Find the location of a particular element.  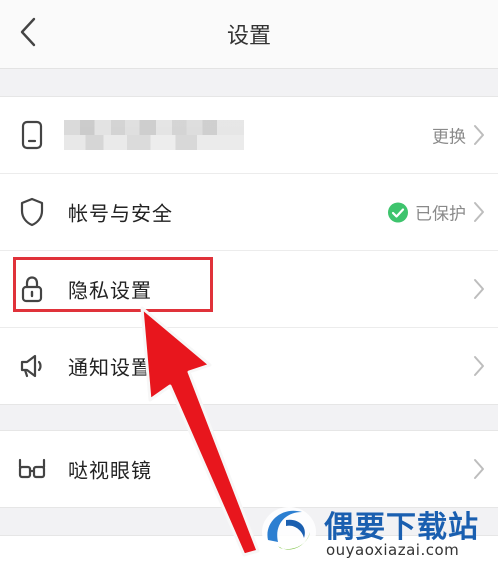

shield-icon is located at coordinates (32, 212).